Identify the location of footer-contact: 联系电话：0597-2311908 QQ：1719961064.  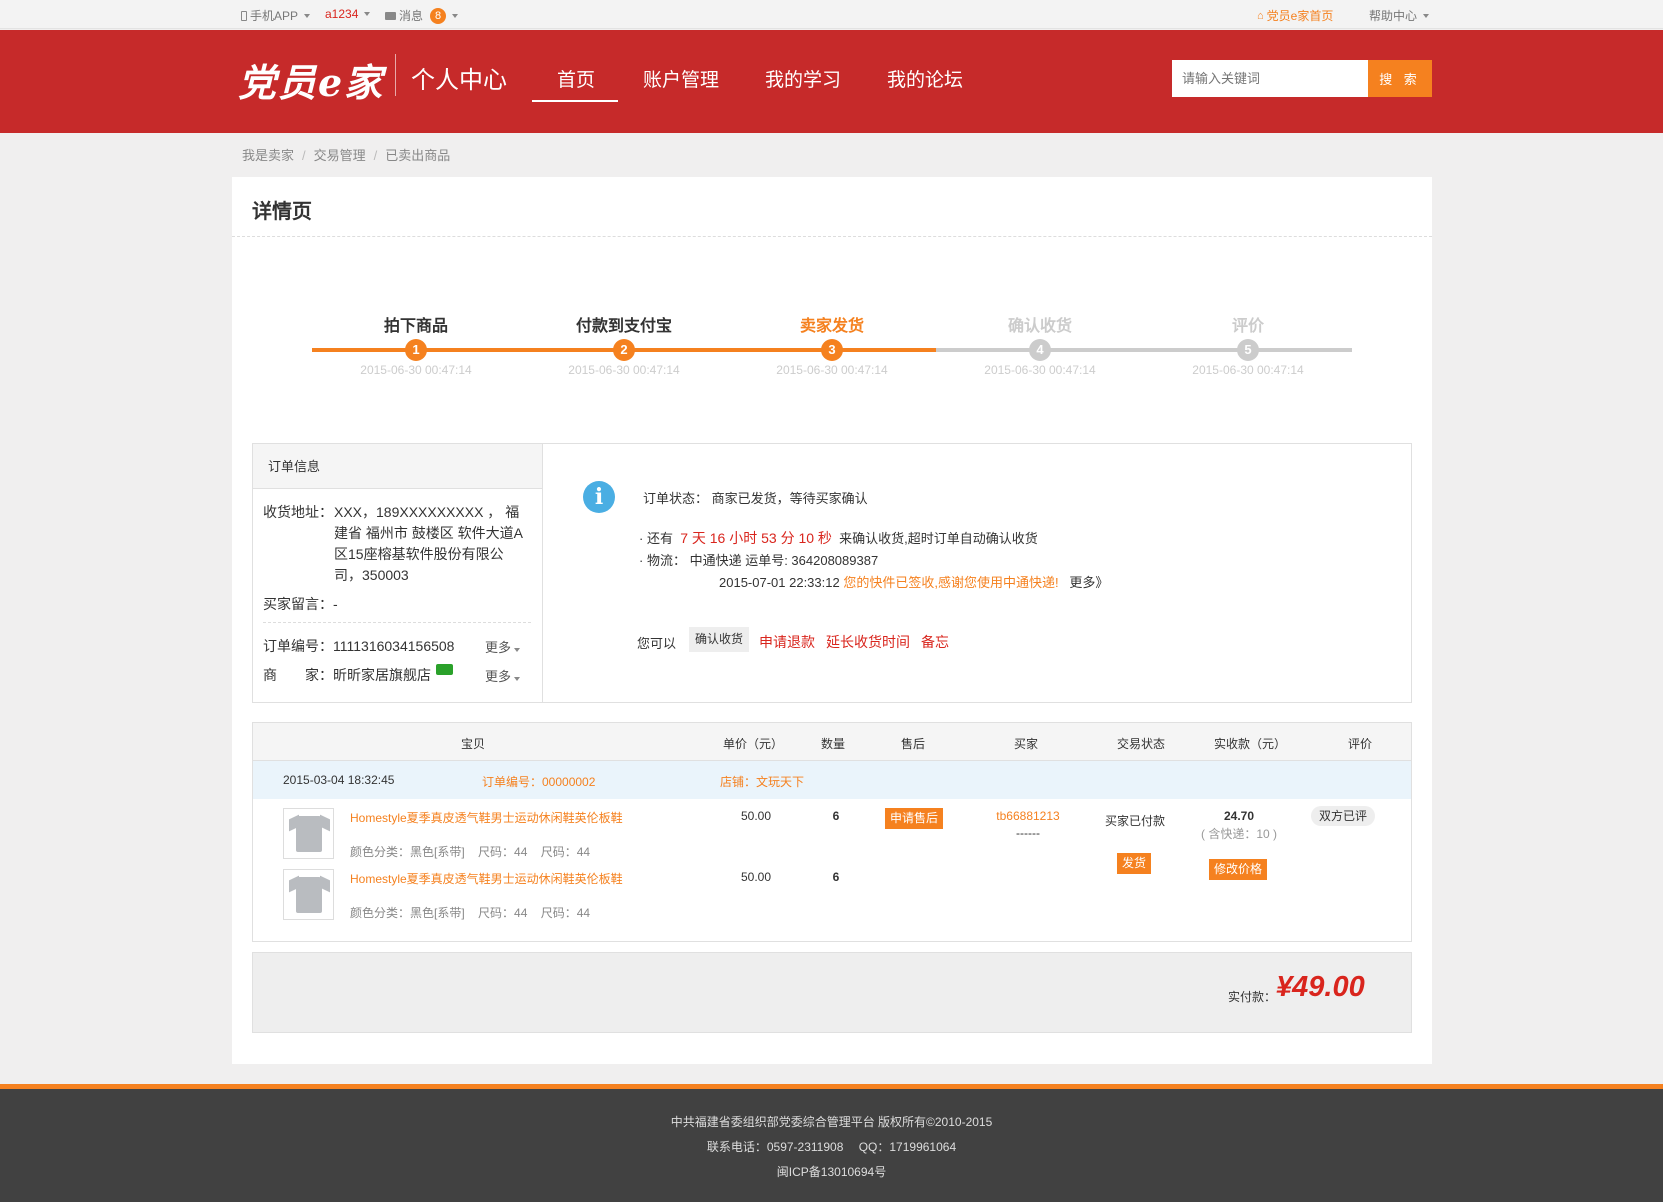
(831, 1147).